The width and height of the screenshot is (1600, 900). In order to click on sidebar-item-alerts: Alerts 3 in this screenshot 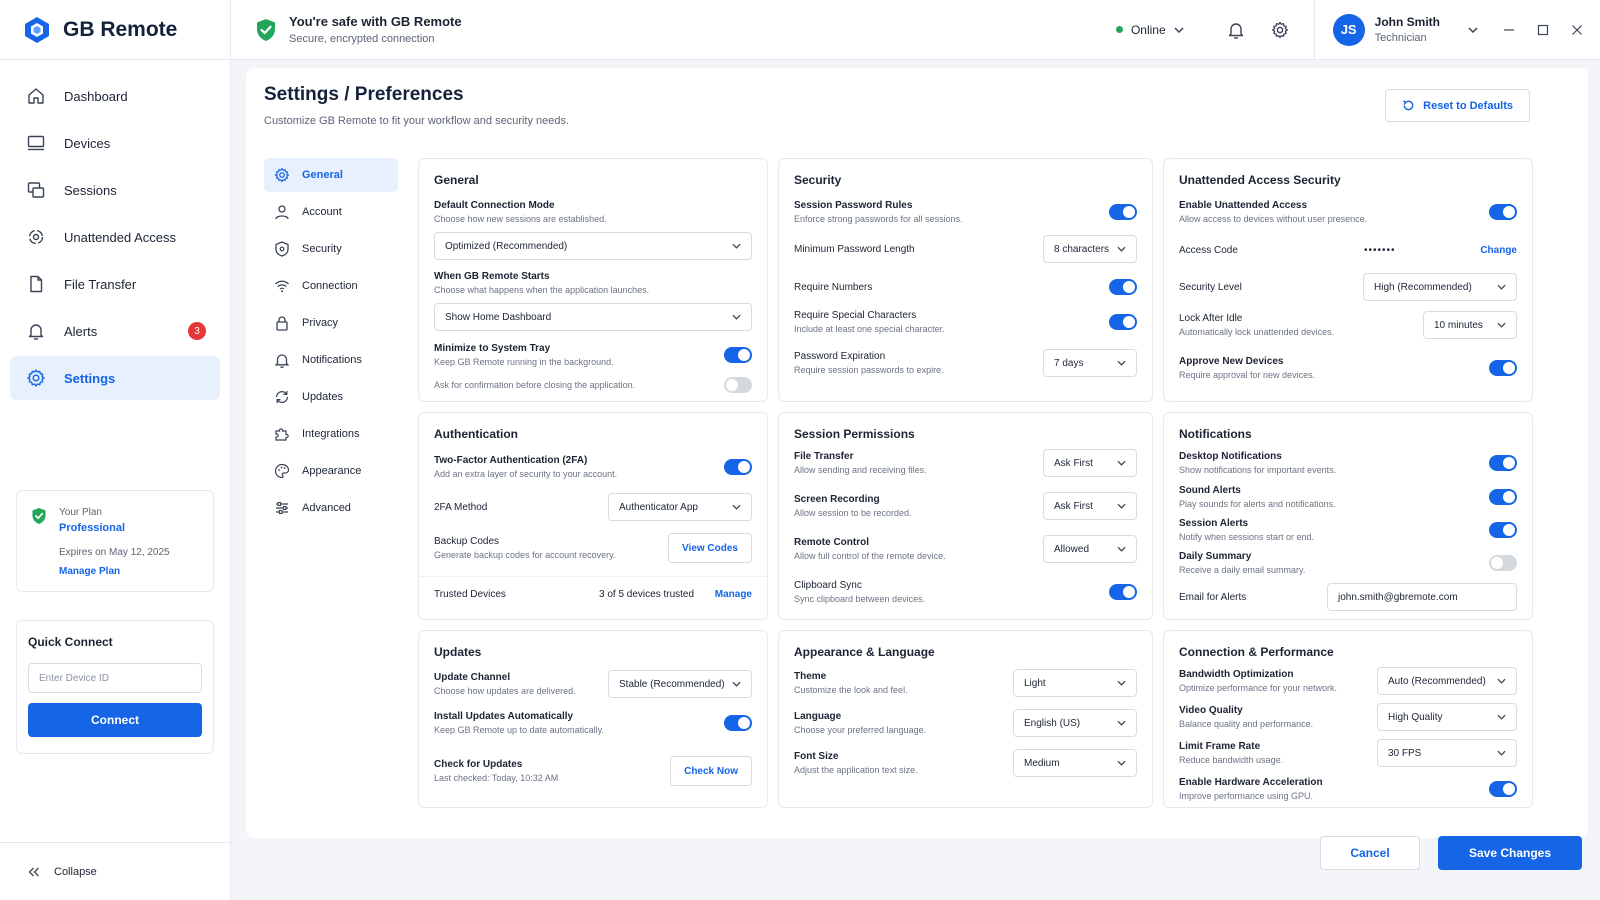, I will do `click(115, 331)`.